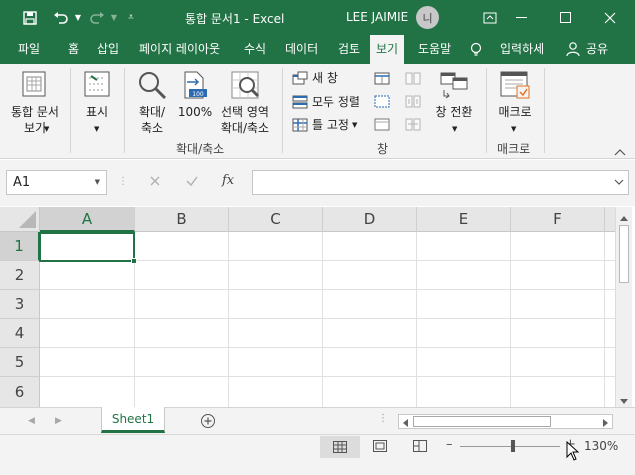  I want to click on zoom-100-button: 100%, so click(195, 112).